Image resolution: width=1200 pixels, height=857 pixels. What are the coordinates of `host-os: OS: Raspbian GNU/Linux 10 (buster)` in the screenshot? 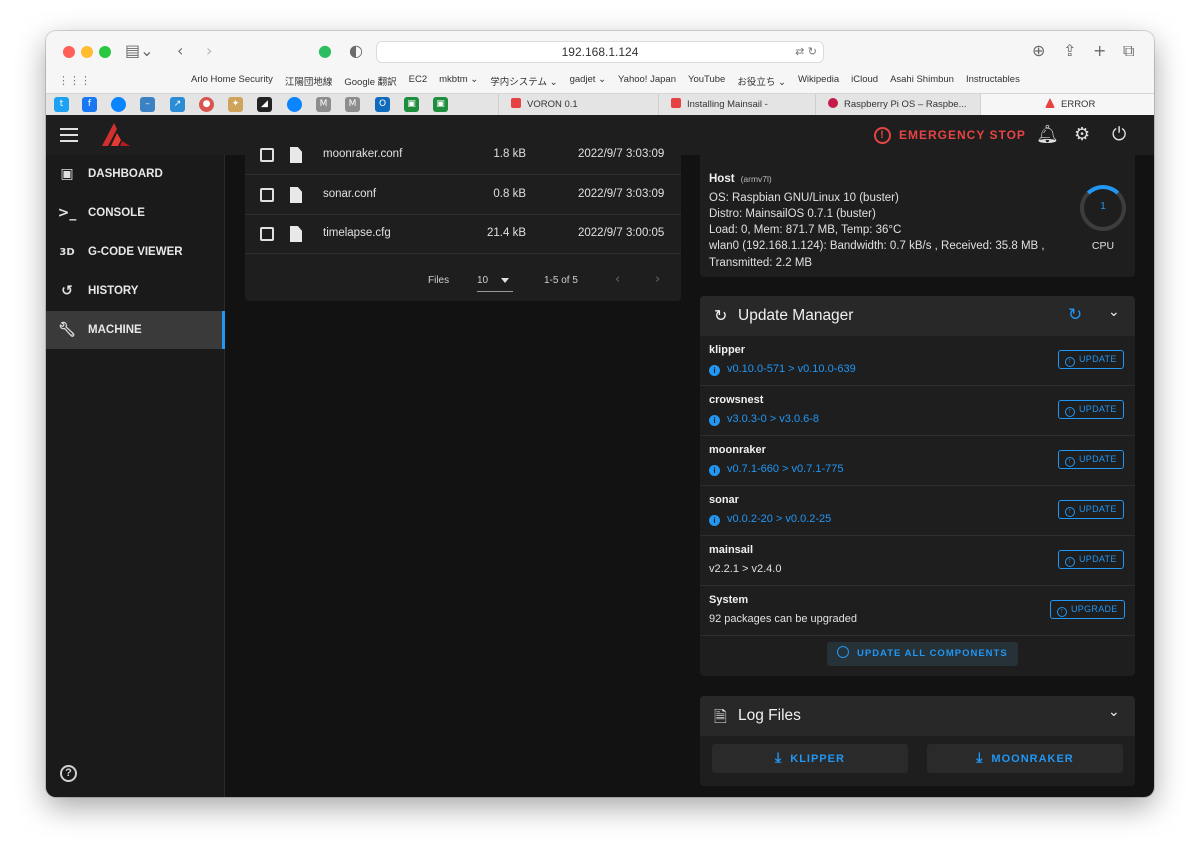 It's located at (804, 198).